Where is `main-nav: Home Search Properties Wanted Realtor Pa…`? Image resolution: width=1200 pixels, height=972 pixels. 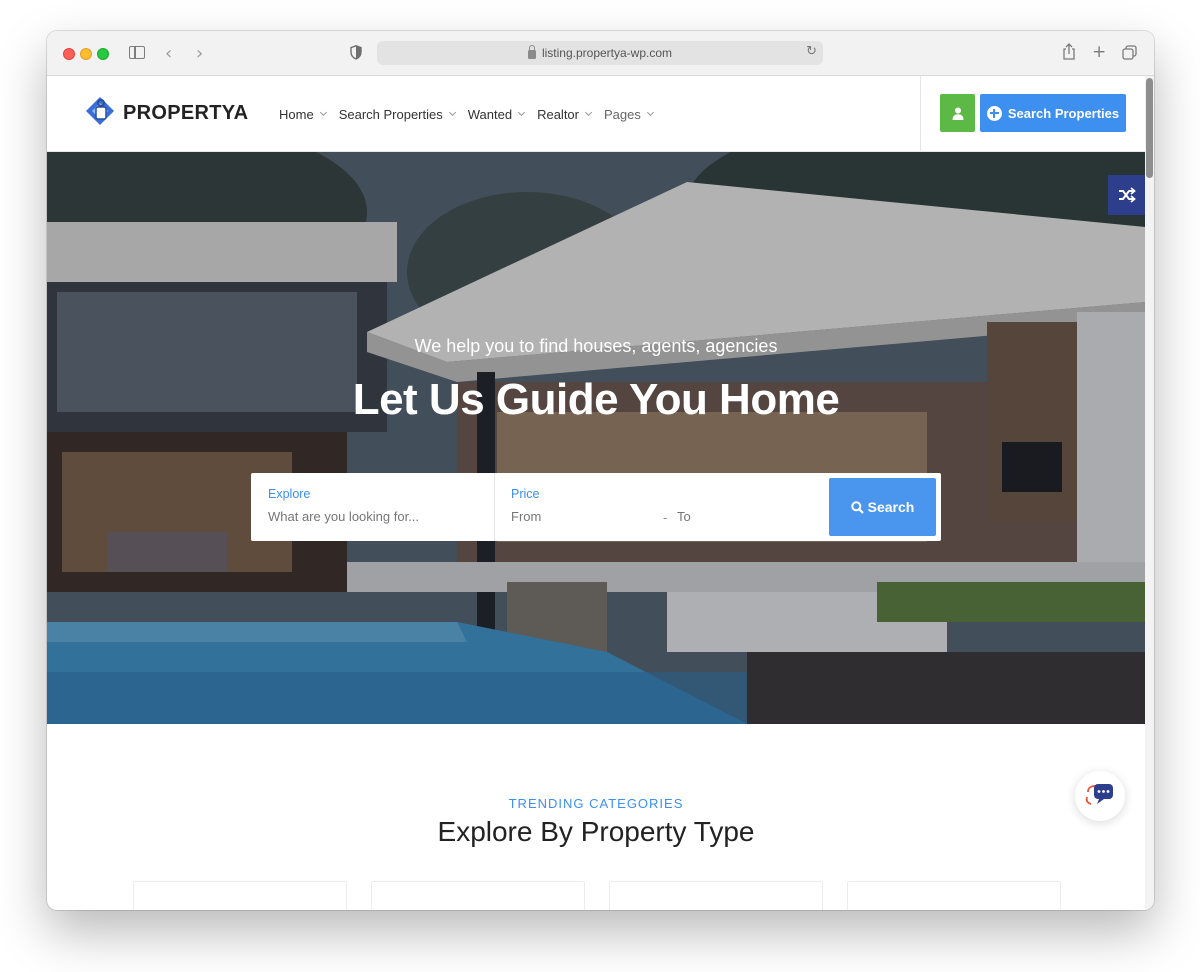 main-nav: Home Search Properties Wanted Realtor Pa… is located at coordinates (472, 114).